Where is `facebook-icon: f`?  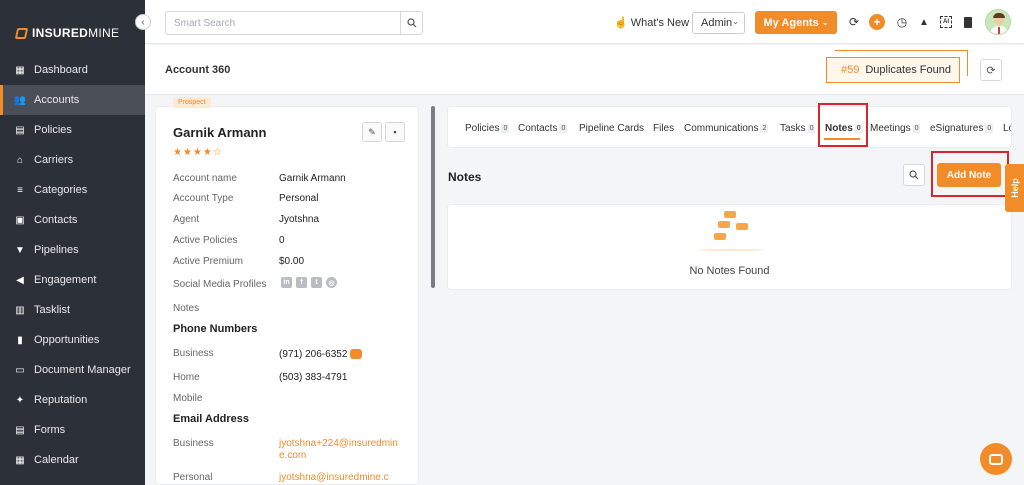 facebook-icon: f is located at coordinates (301, 282).